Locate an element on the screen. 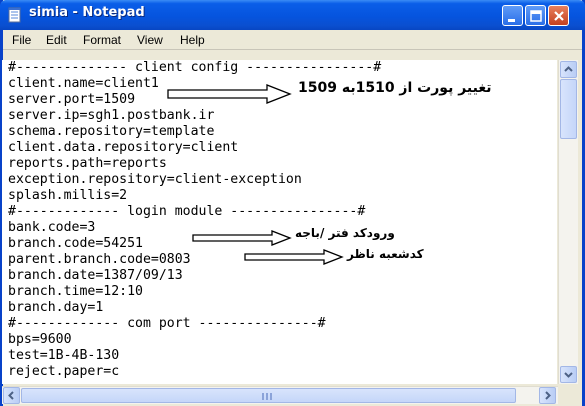 The height and width of the screenshot is (406, 585). horizontal-scrollbar is located at coordinates (280, 395).